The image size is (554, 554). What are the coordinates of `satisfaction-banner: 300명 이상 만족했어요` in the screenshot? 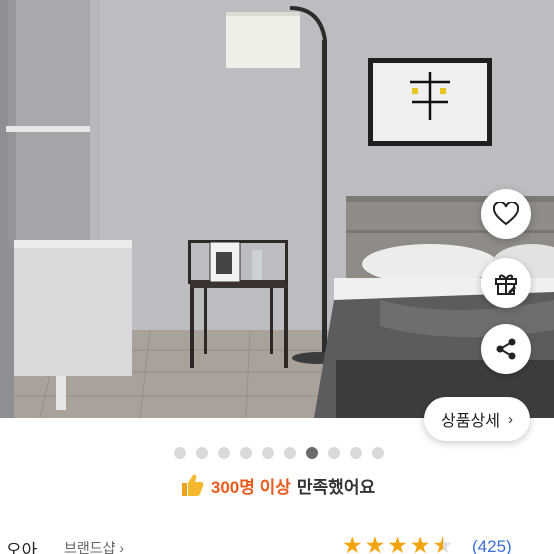 It's located at (277, 485).